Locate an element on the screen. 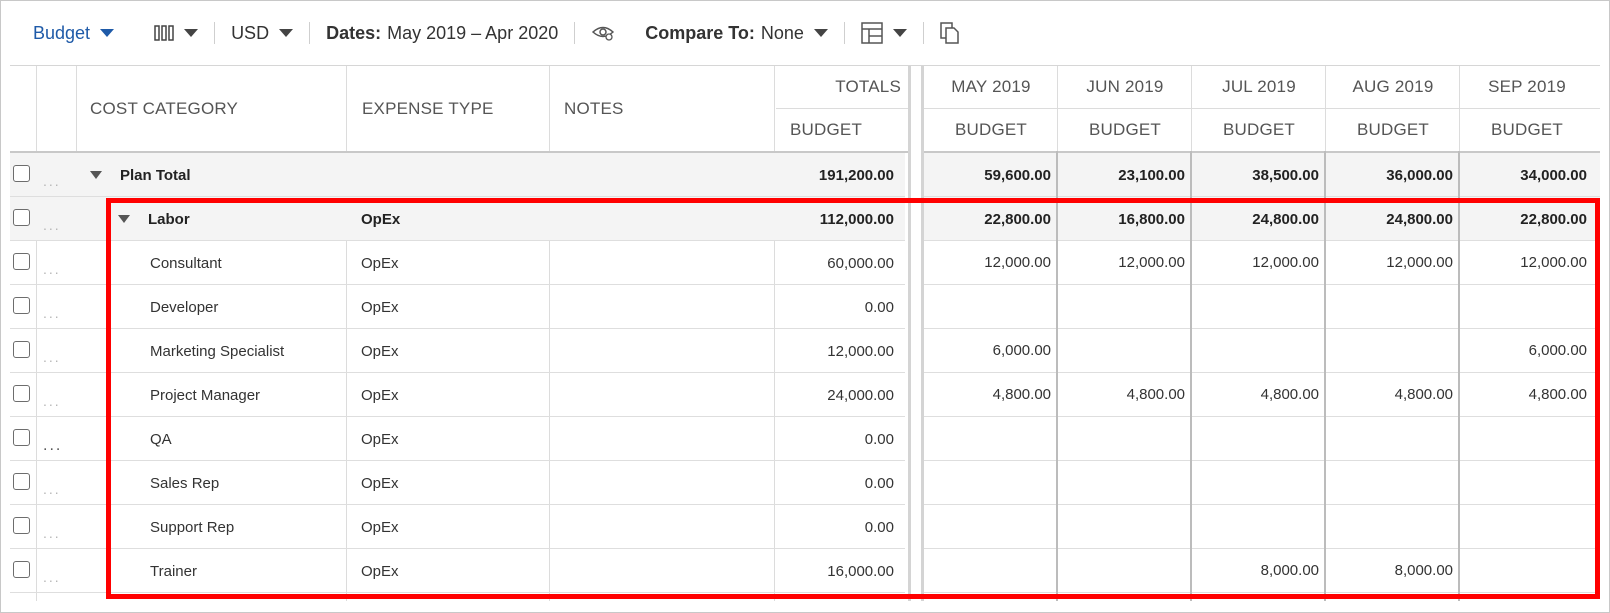 The width and height of the screenshot is (1610, 613). currency-selector: USD is located at coordinates (262, 33).